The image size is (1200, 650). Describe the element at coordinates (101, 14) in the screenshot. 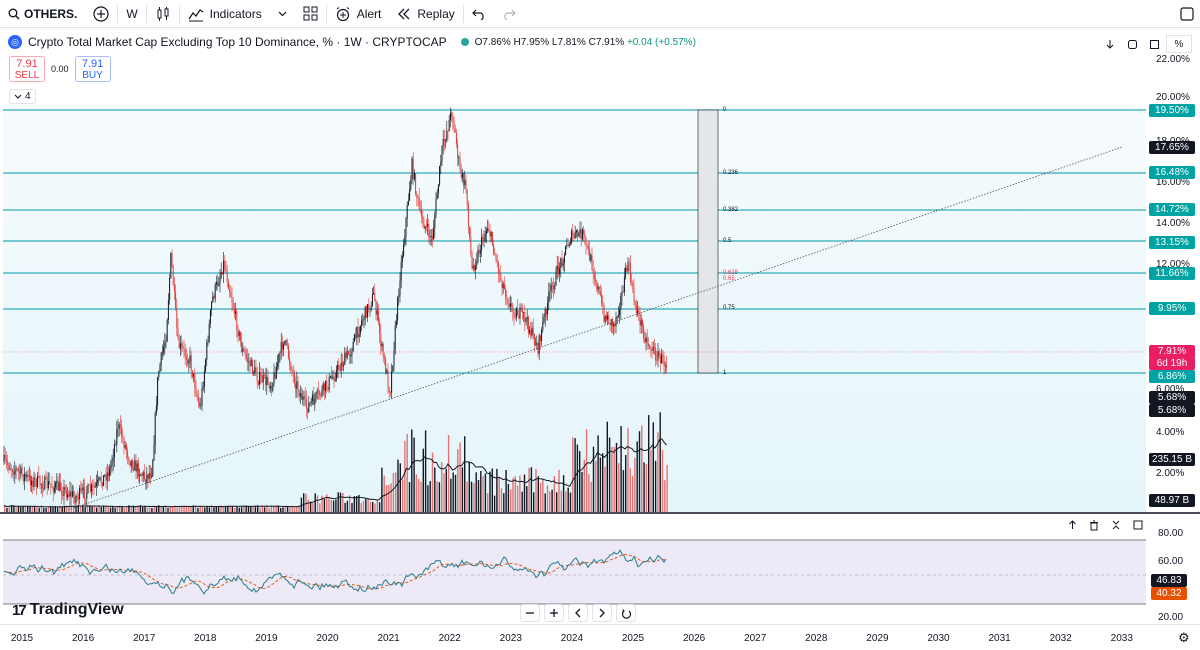

I see `compare-symbol-button` at that location.